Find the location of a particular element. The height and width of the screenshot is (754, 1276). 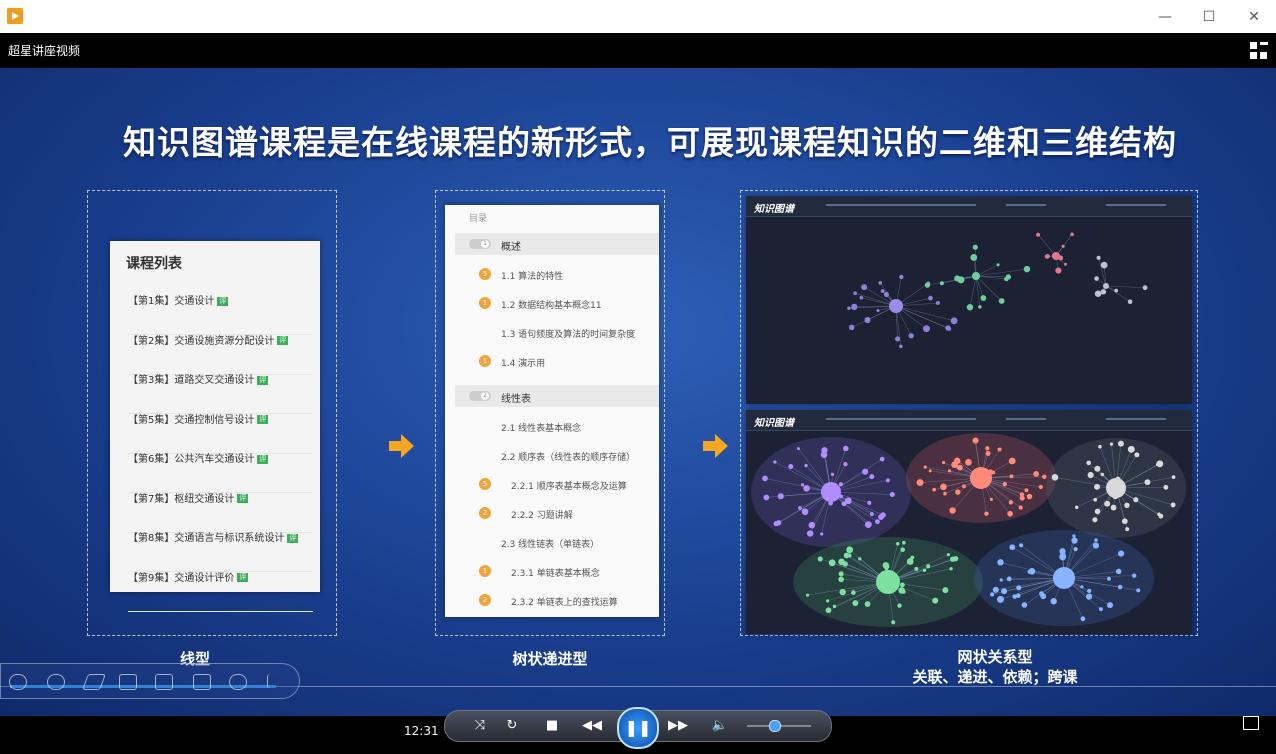

course-title: 【第7集】枢纽交通设计 is located at coordinates (181, 499).